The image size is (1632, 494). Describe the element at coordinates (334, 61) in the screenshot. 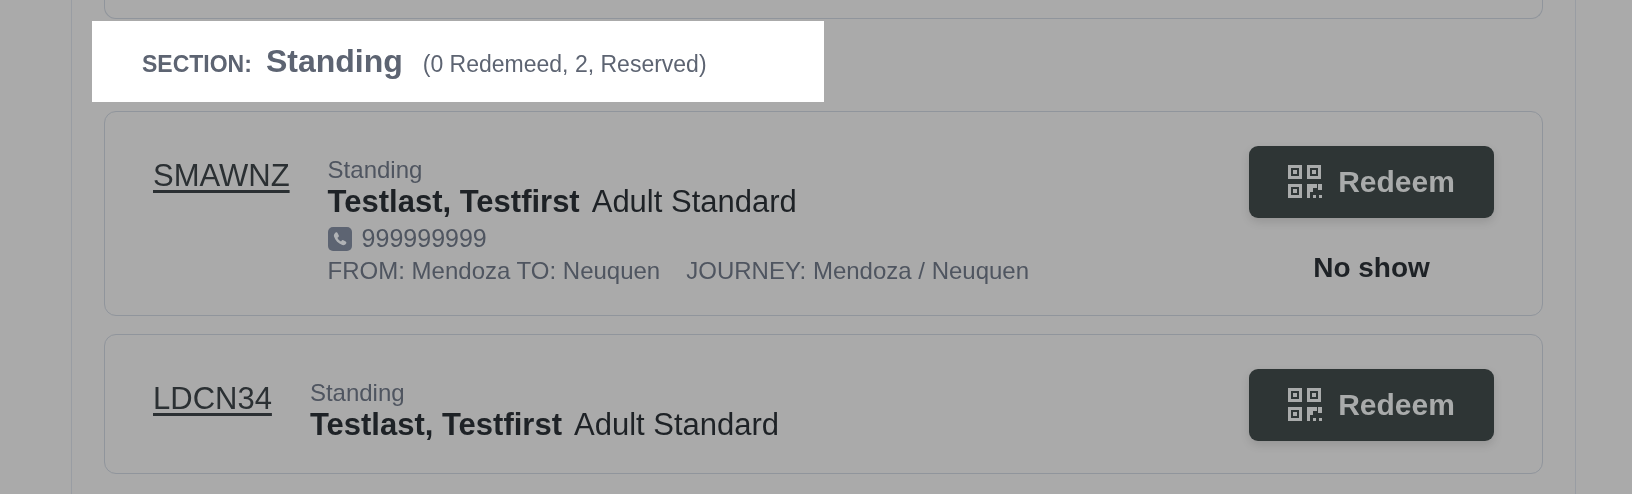

I see `section-name: Standing` at that location.